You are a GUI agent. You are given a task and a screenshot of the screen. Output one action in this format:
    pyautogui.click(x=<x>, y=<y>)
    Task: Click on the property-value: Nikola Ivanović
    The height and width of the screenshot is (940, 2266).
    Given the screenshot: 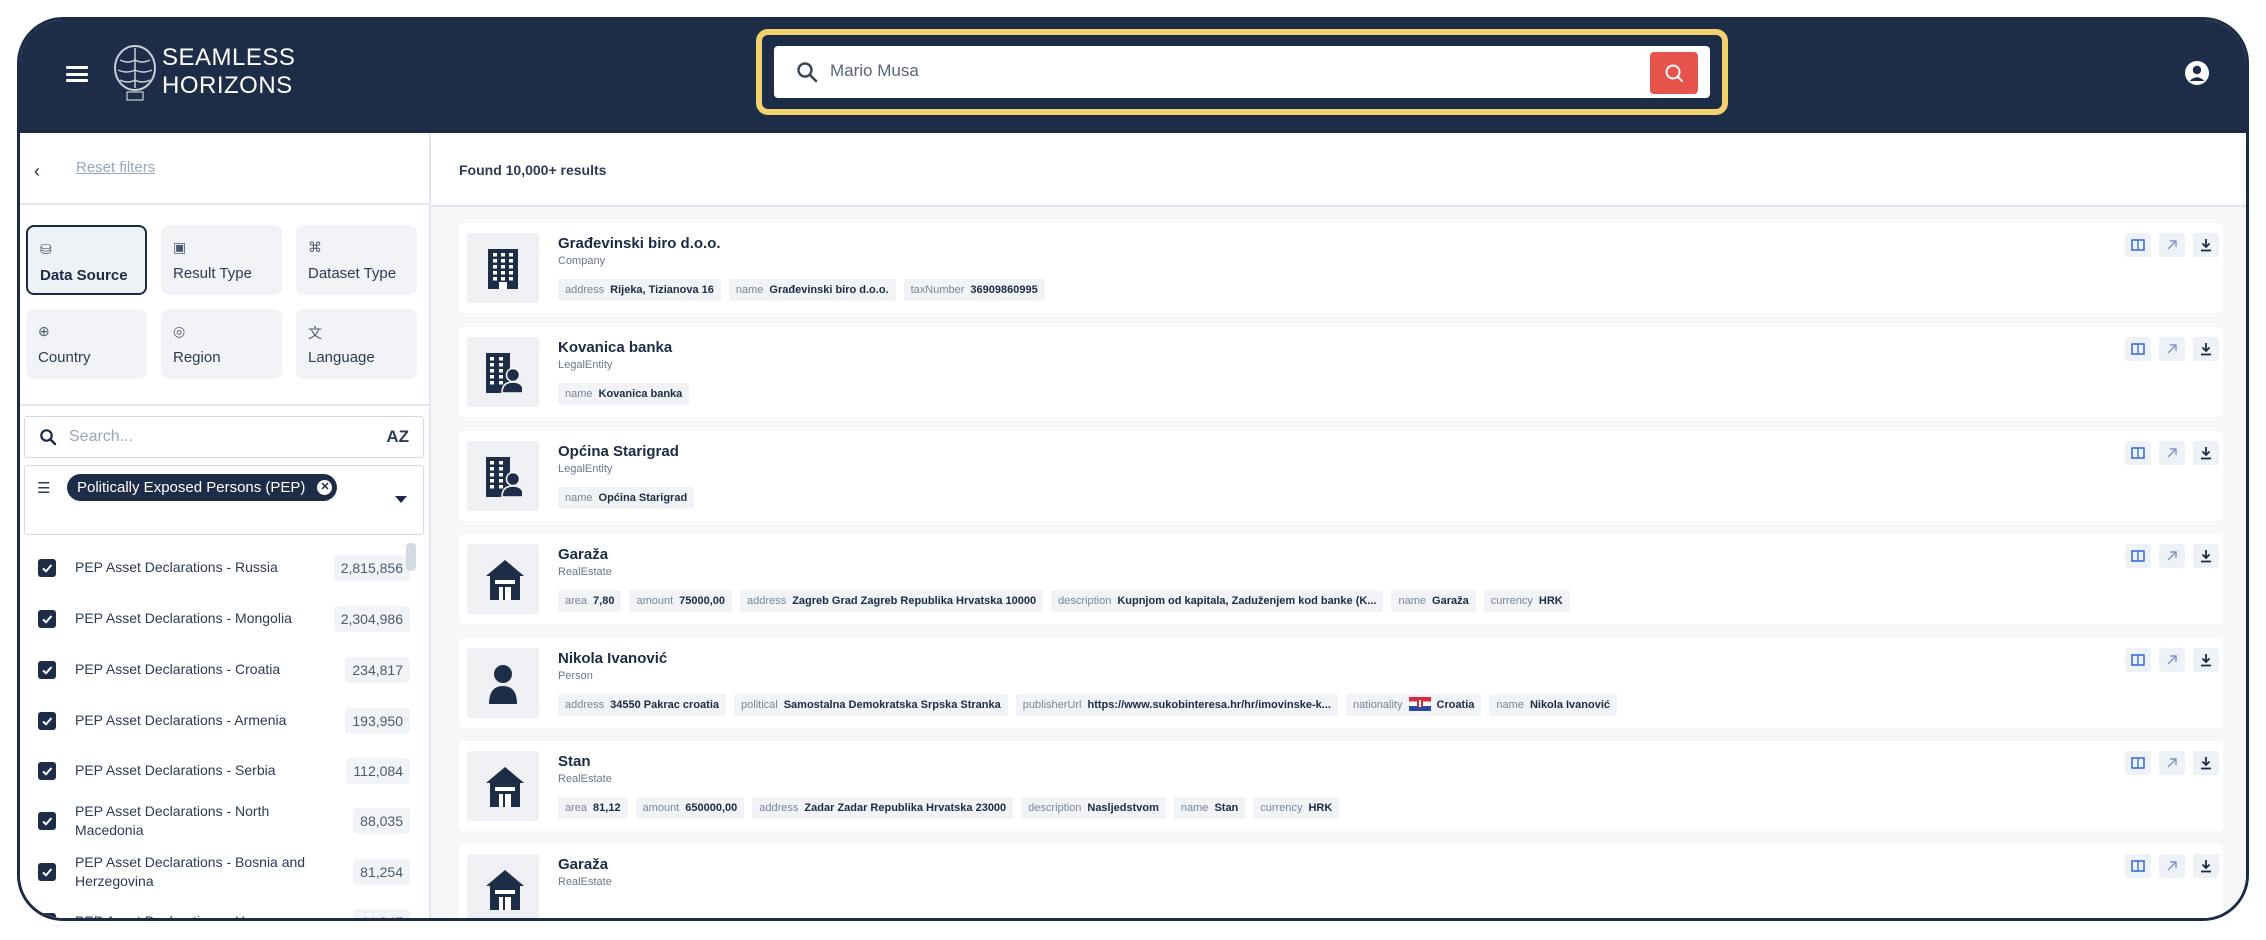 What is the action you would take?
    pyautogui.click(x=1570, y=705)
    